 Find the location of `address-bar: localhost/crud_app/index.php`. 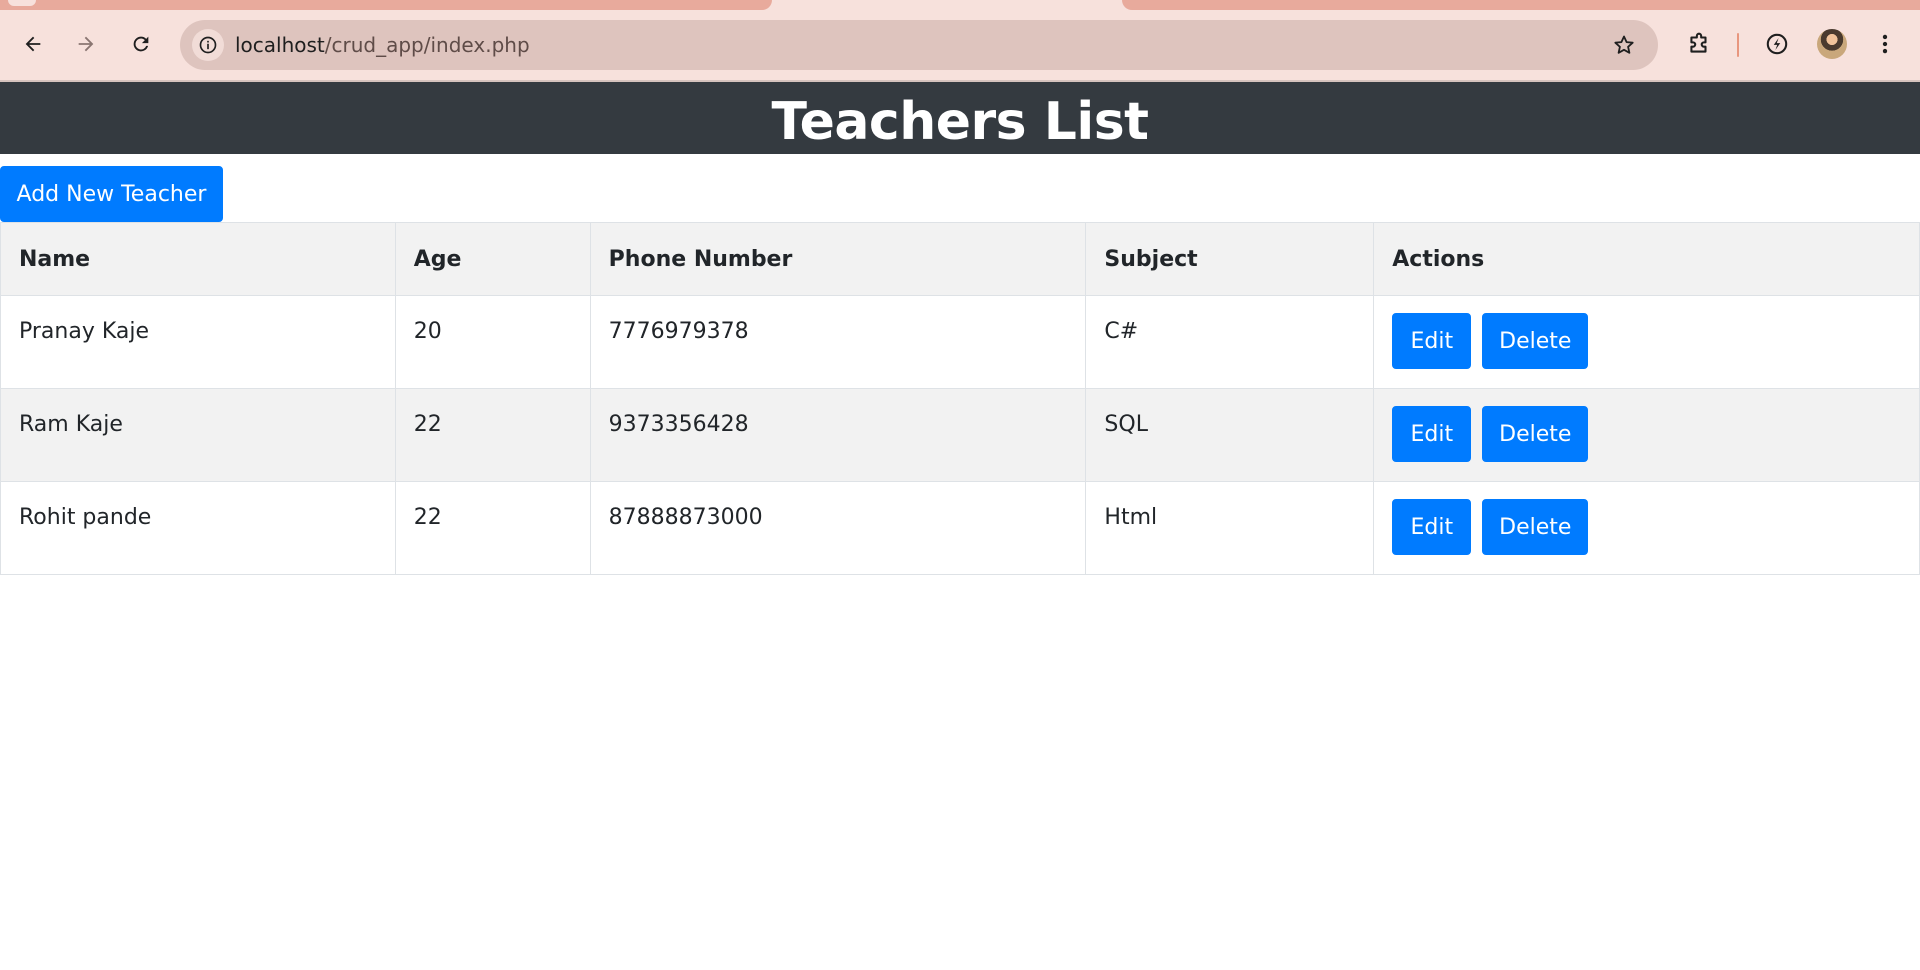

address-bar: localhost/crud_app/index.php is located at coordinates (919, 45).